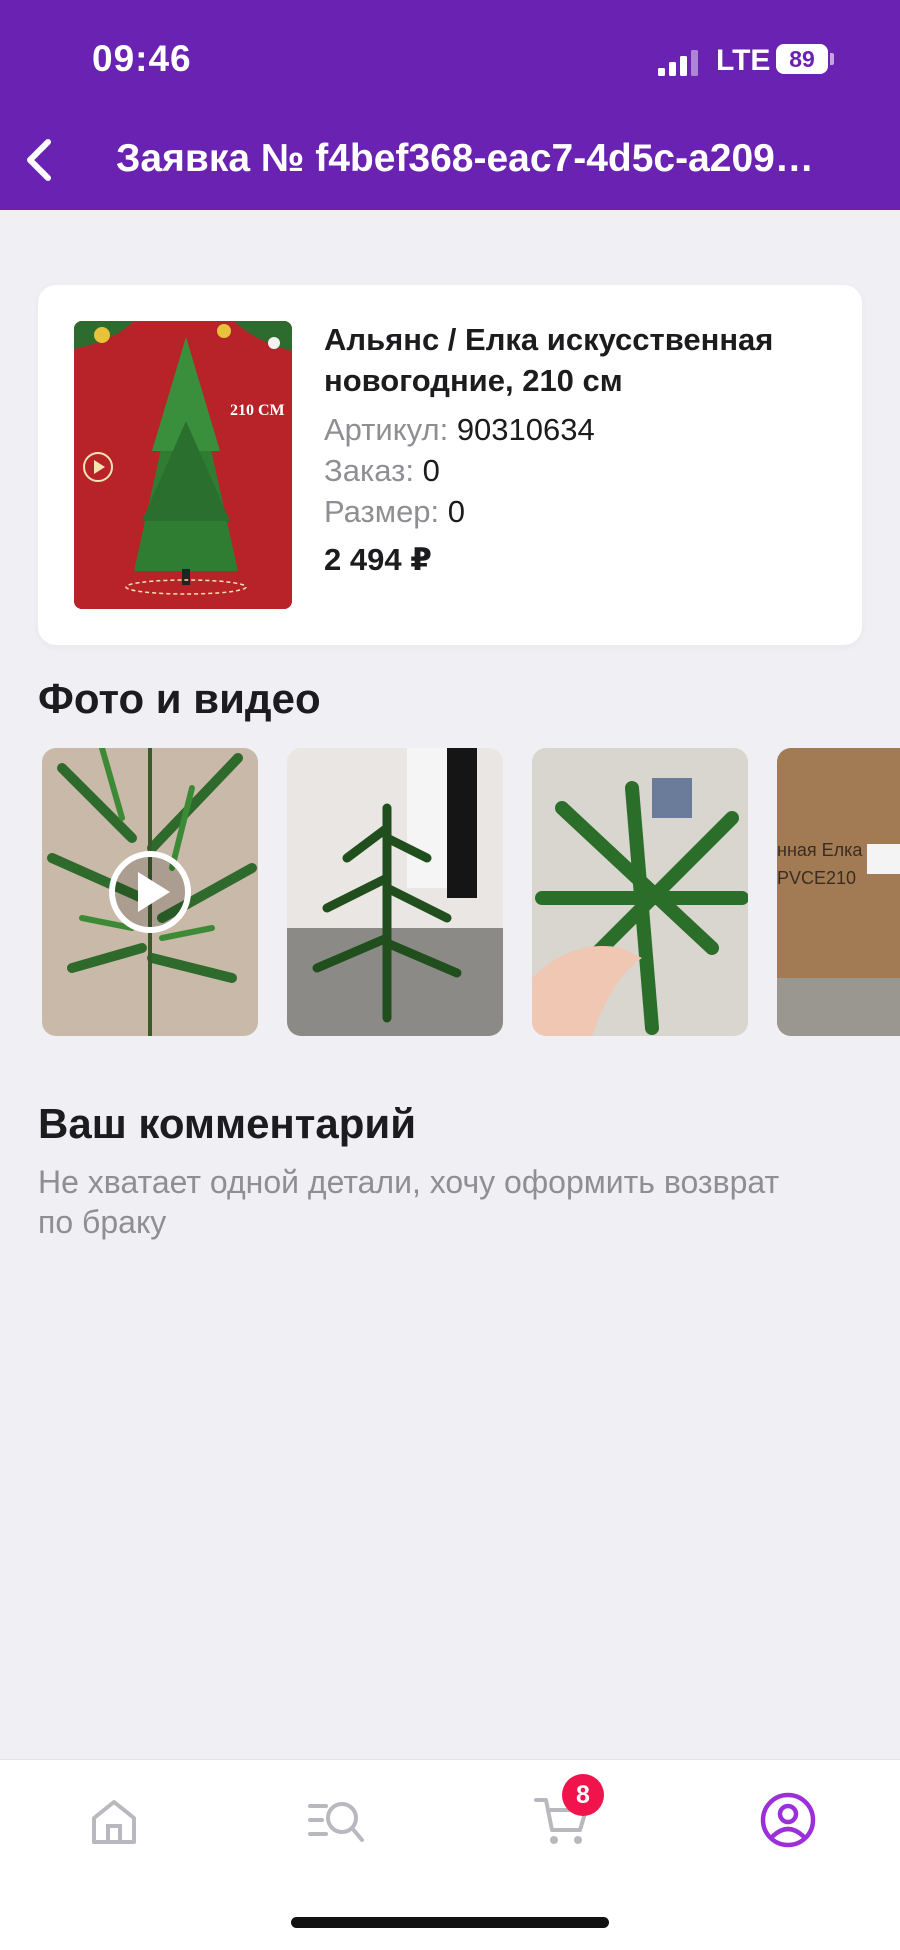 The width and height of the screenshot is (900, 1950). Describe the element at coordinates (456, 511) in the screenshot. I see `size-value: 0` at that location.